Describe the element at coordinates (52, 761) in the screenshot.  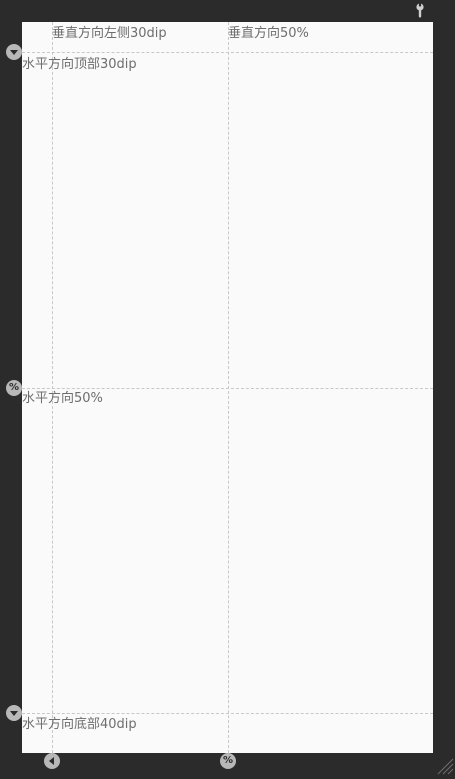
I see `chevron-left-icon` at that location.